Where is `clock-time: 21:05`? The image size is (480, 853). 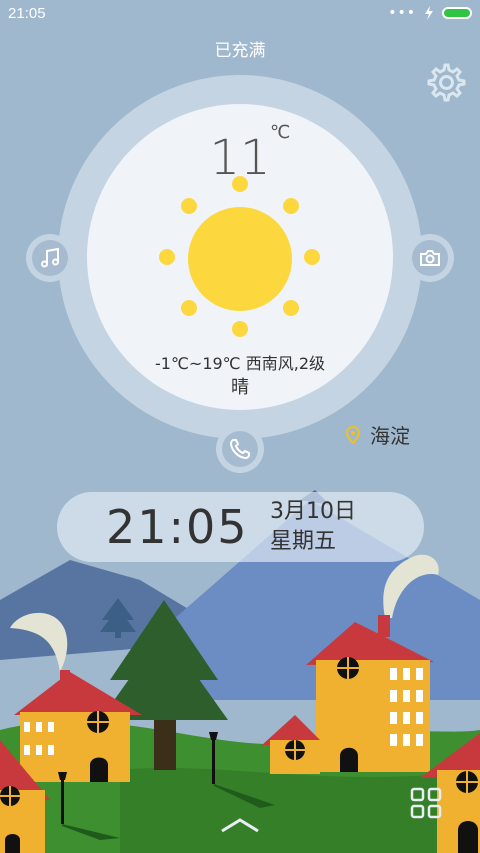
clock-time: 21:05 is located at coordinates (177, 527).